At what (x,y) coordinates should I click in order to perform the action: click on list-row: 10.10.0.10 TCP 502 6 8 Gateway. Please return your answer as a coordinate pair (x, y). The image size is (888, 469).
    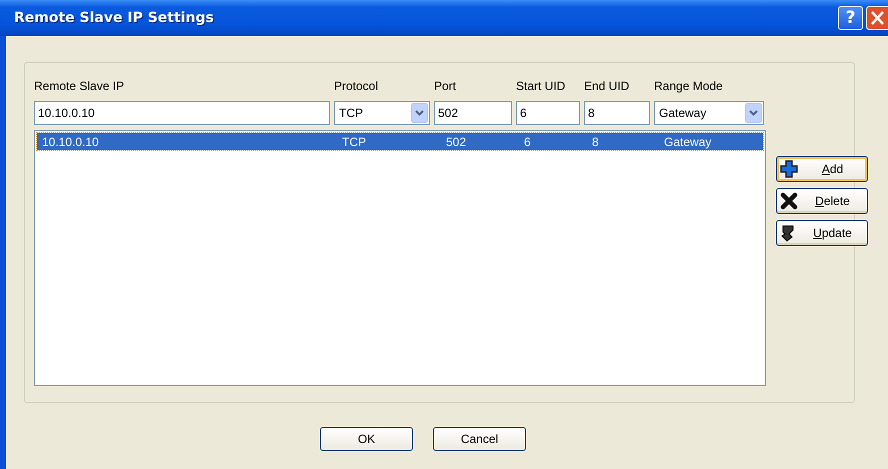
    Looking at the image, I should click on (400, 141).